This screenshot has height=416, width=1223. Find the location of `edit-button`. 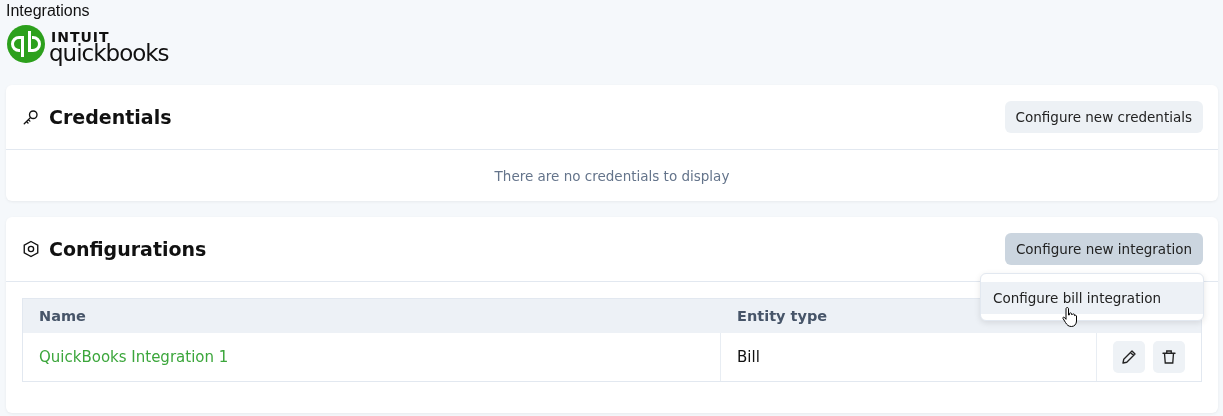

edit-button is located at coordinates (1129, 357).